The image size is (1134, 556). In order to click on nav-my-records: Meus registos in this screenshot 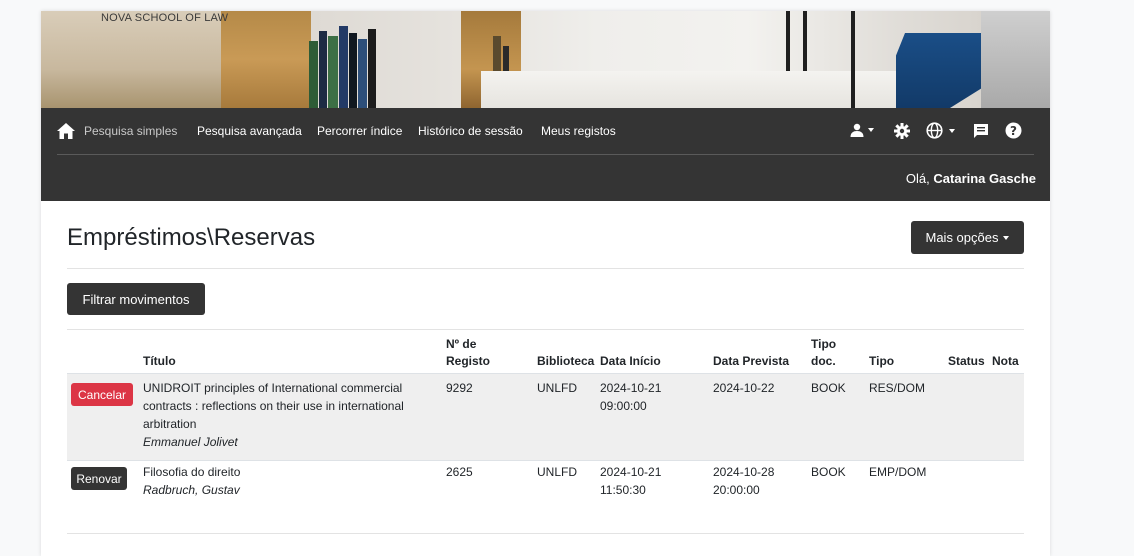, I will do `click(578, 131)`.